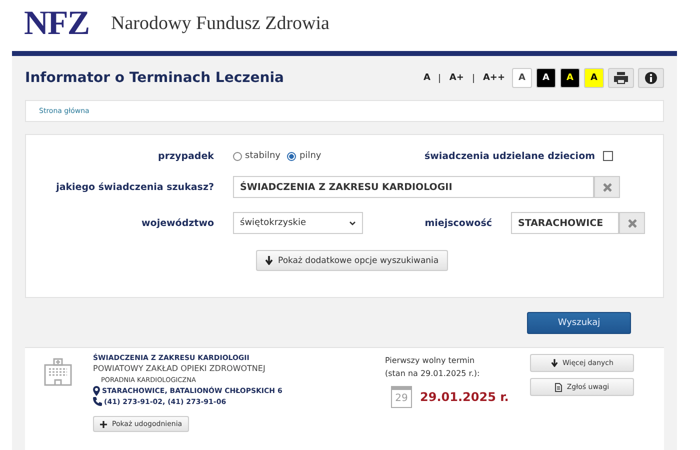 This screenshot has width=700, height=450. I want to click on field-label: miejscowość, so click(458, 223).